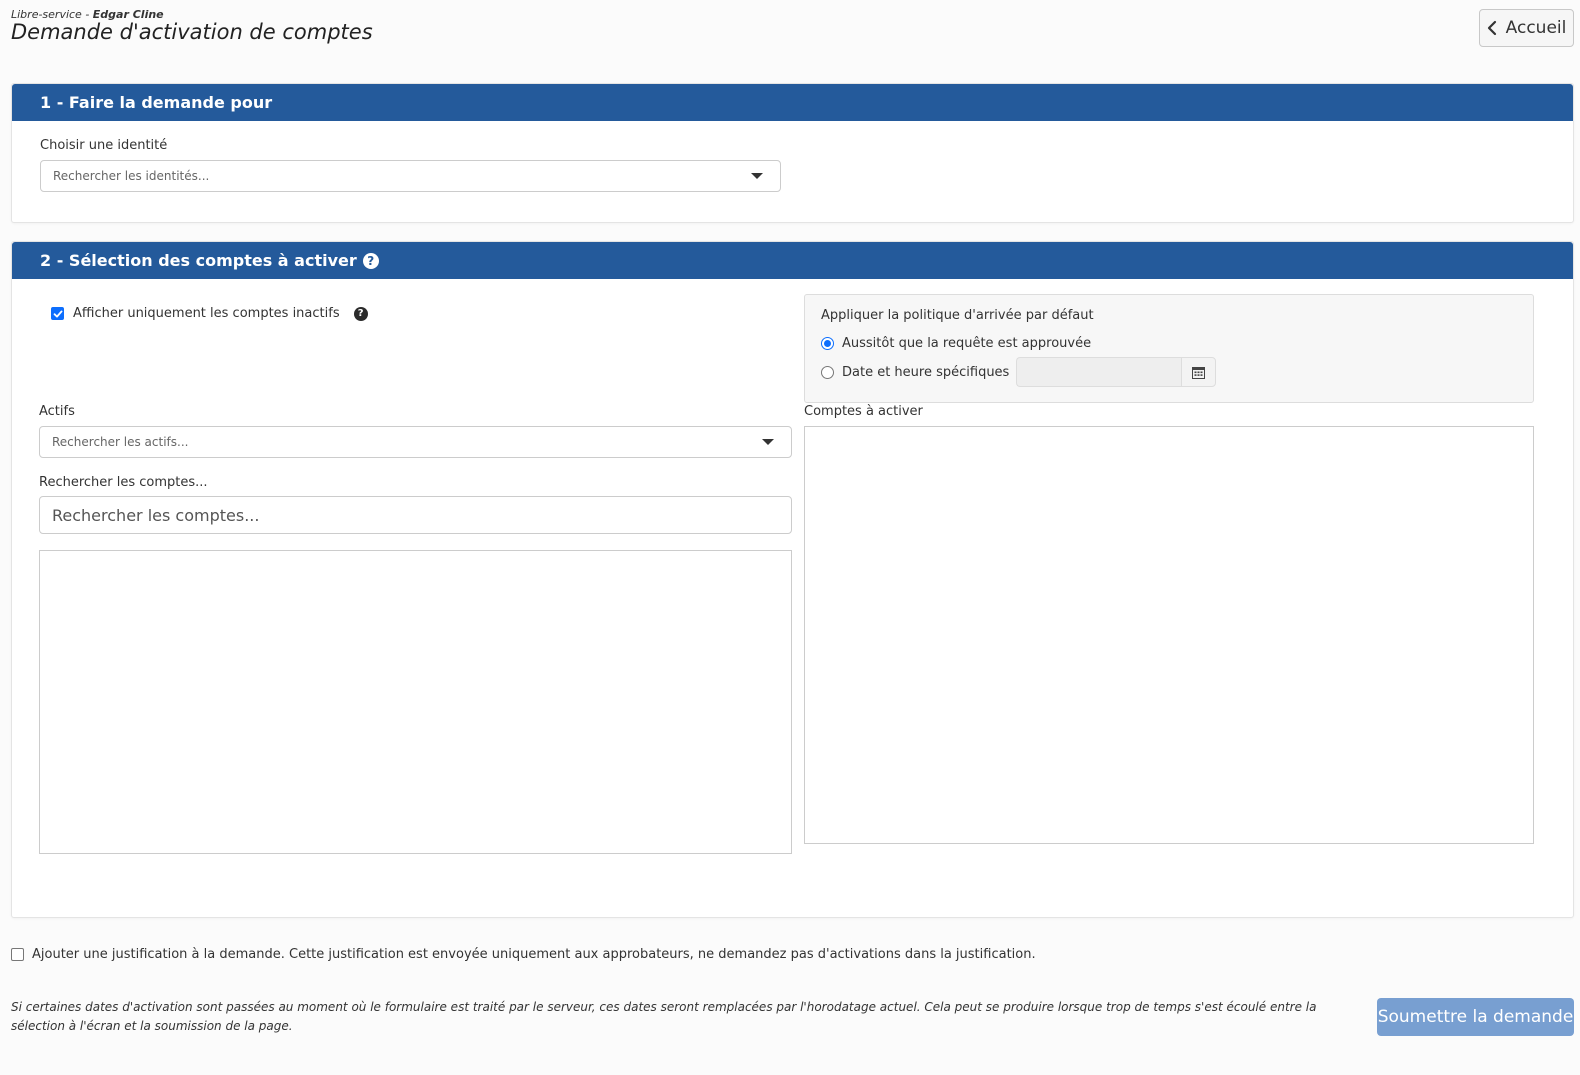  Describe the element at coordinates (967, 343) in the screenshot. I see `policy-immediate-label: Aussitôt que la requête est approuvée` at that location.